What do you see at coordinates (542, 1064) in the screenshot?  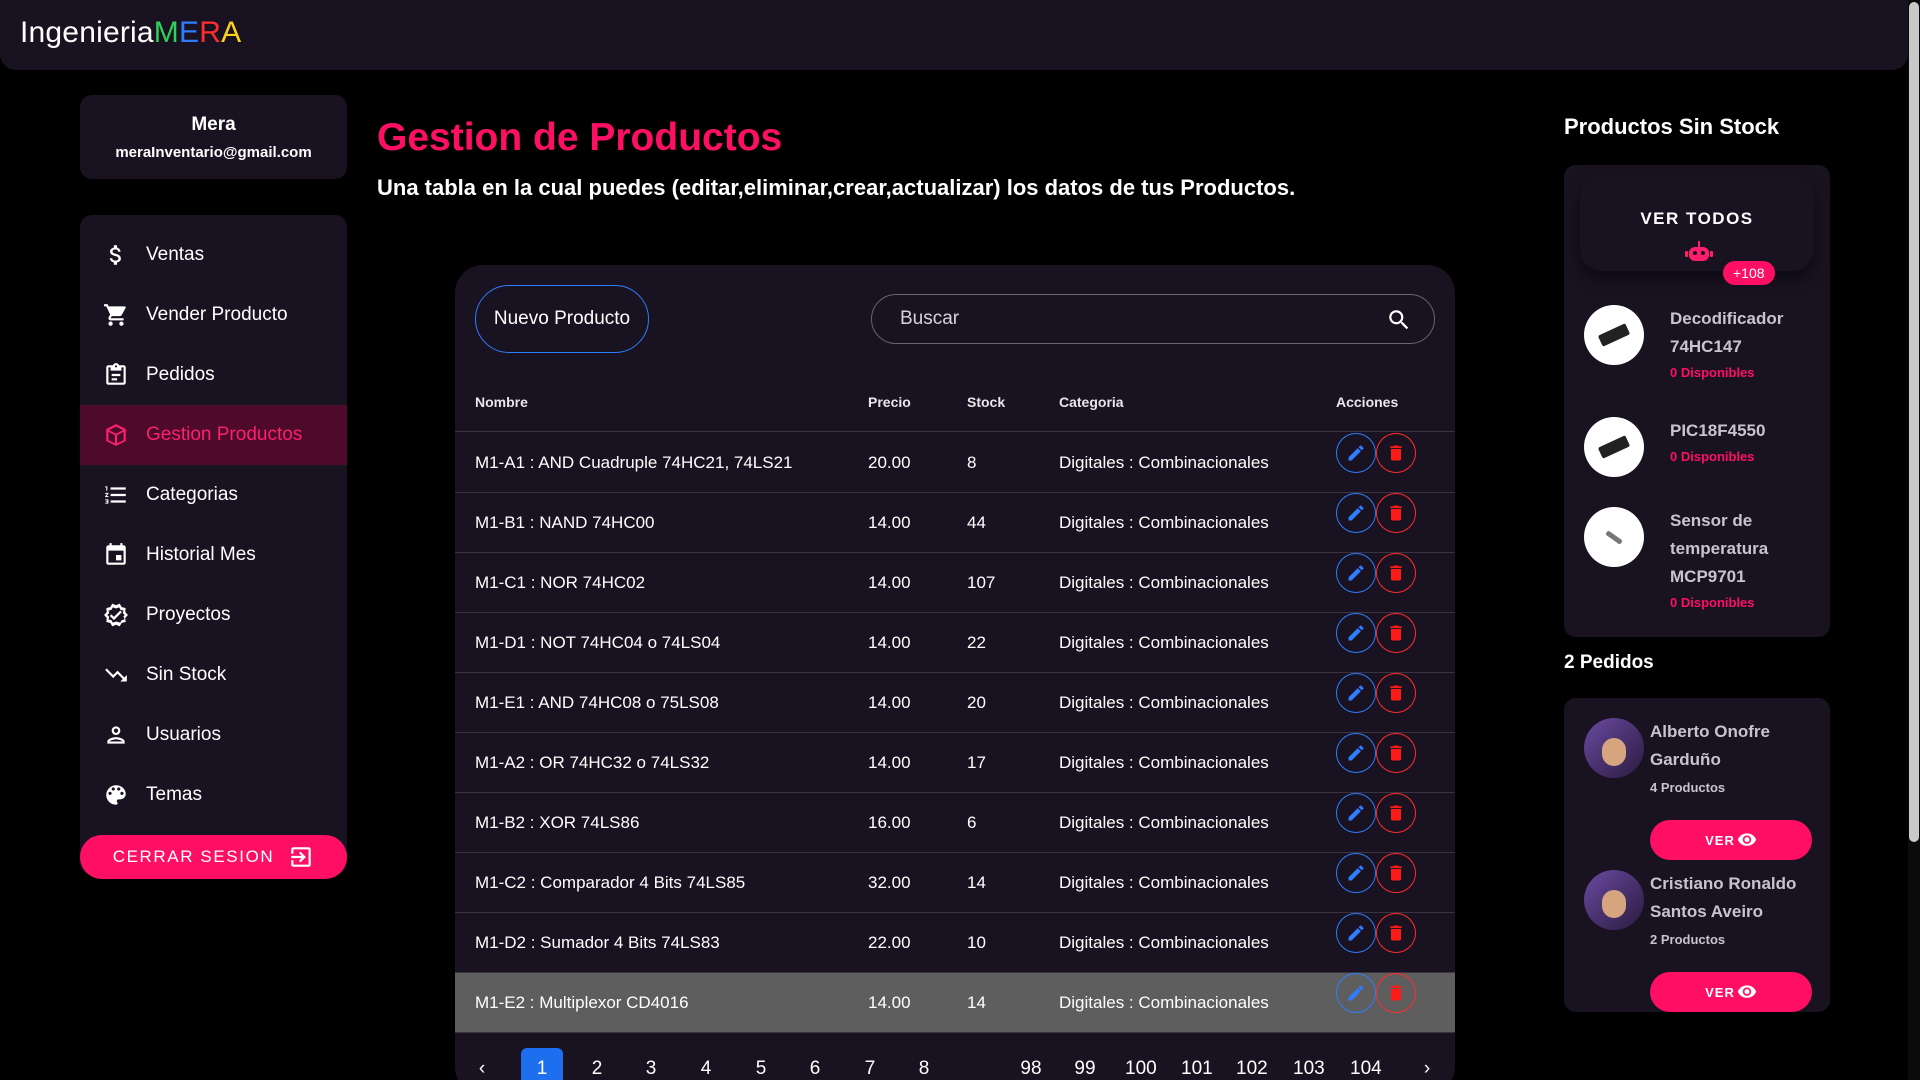 I see `page-button: 1` at bounding box center [542, 1064].